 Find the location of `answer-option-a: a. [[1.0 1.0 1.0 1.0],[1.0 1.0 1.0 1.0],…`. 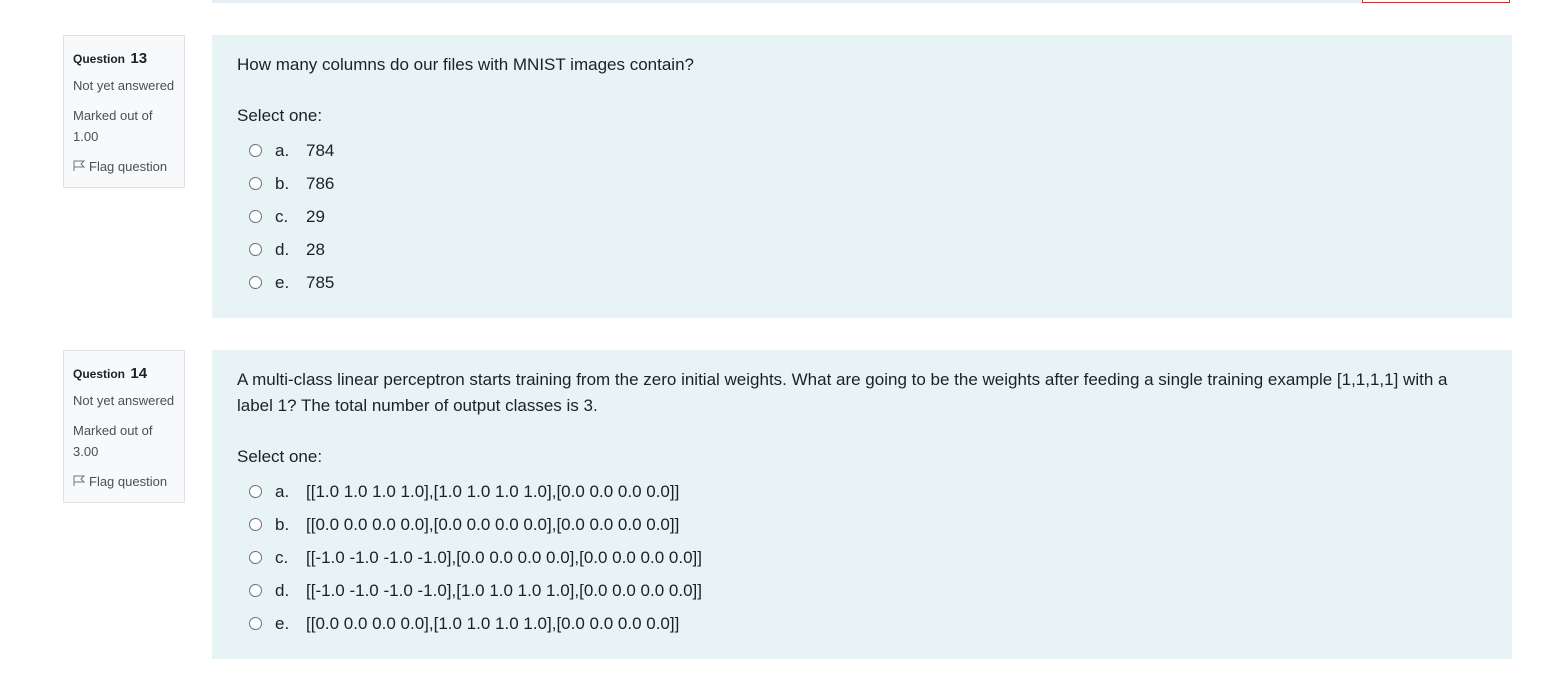

answer-option-a: a. [[1.0 1.0 1.0 1.0],[1.0 1.0 1.0 1.0],… is located at coordinates (862, 491).